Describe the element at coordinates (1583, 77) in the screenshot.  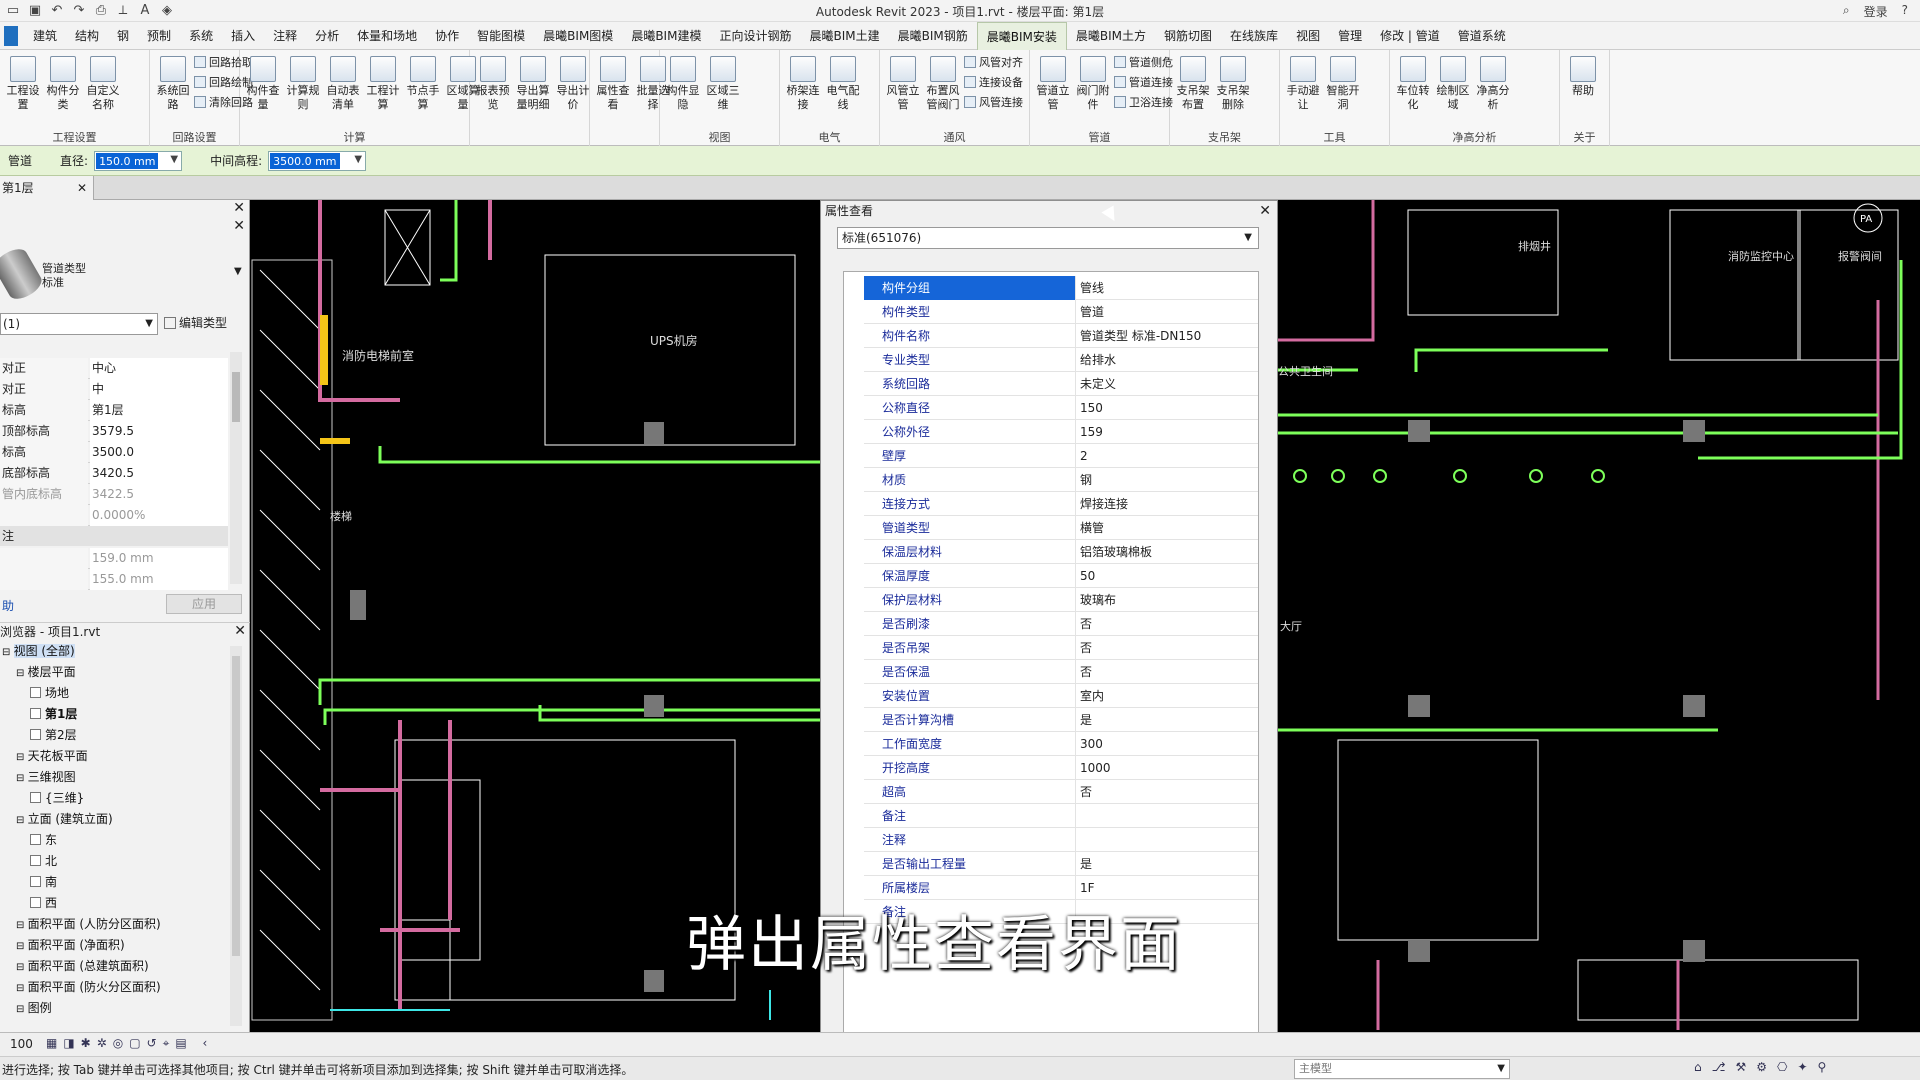
I see `ribbon-button: 帮助` at that location.